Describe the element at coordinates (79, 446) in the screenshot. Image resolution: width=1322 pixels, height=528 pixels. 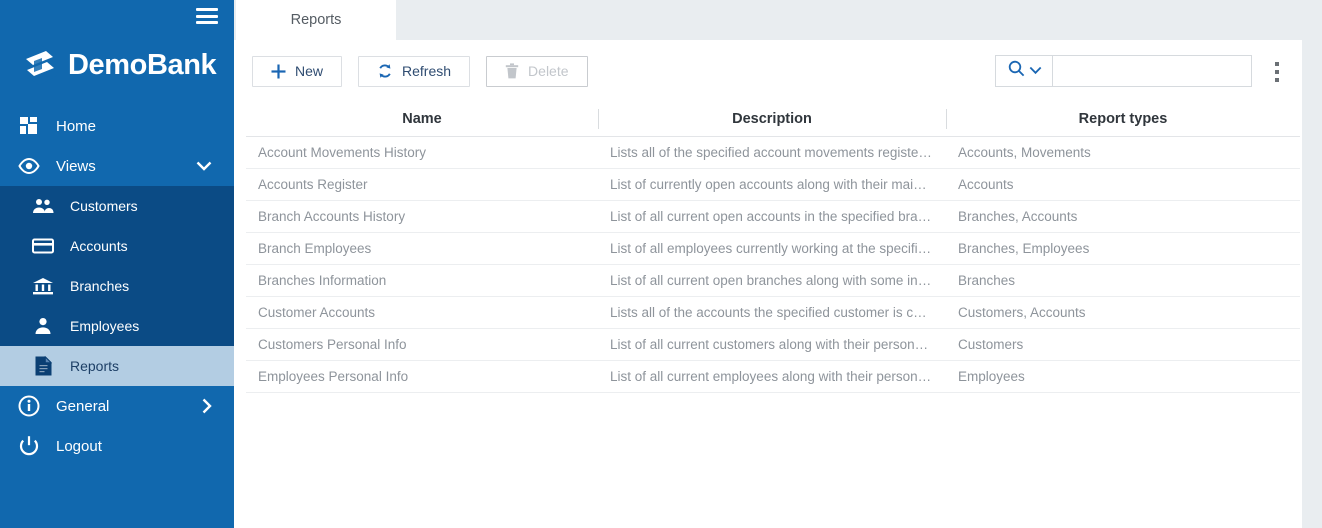
I see `sidebar-item-label: Logout` at that location.